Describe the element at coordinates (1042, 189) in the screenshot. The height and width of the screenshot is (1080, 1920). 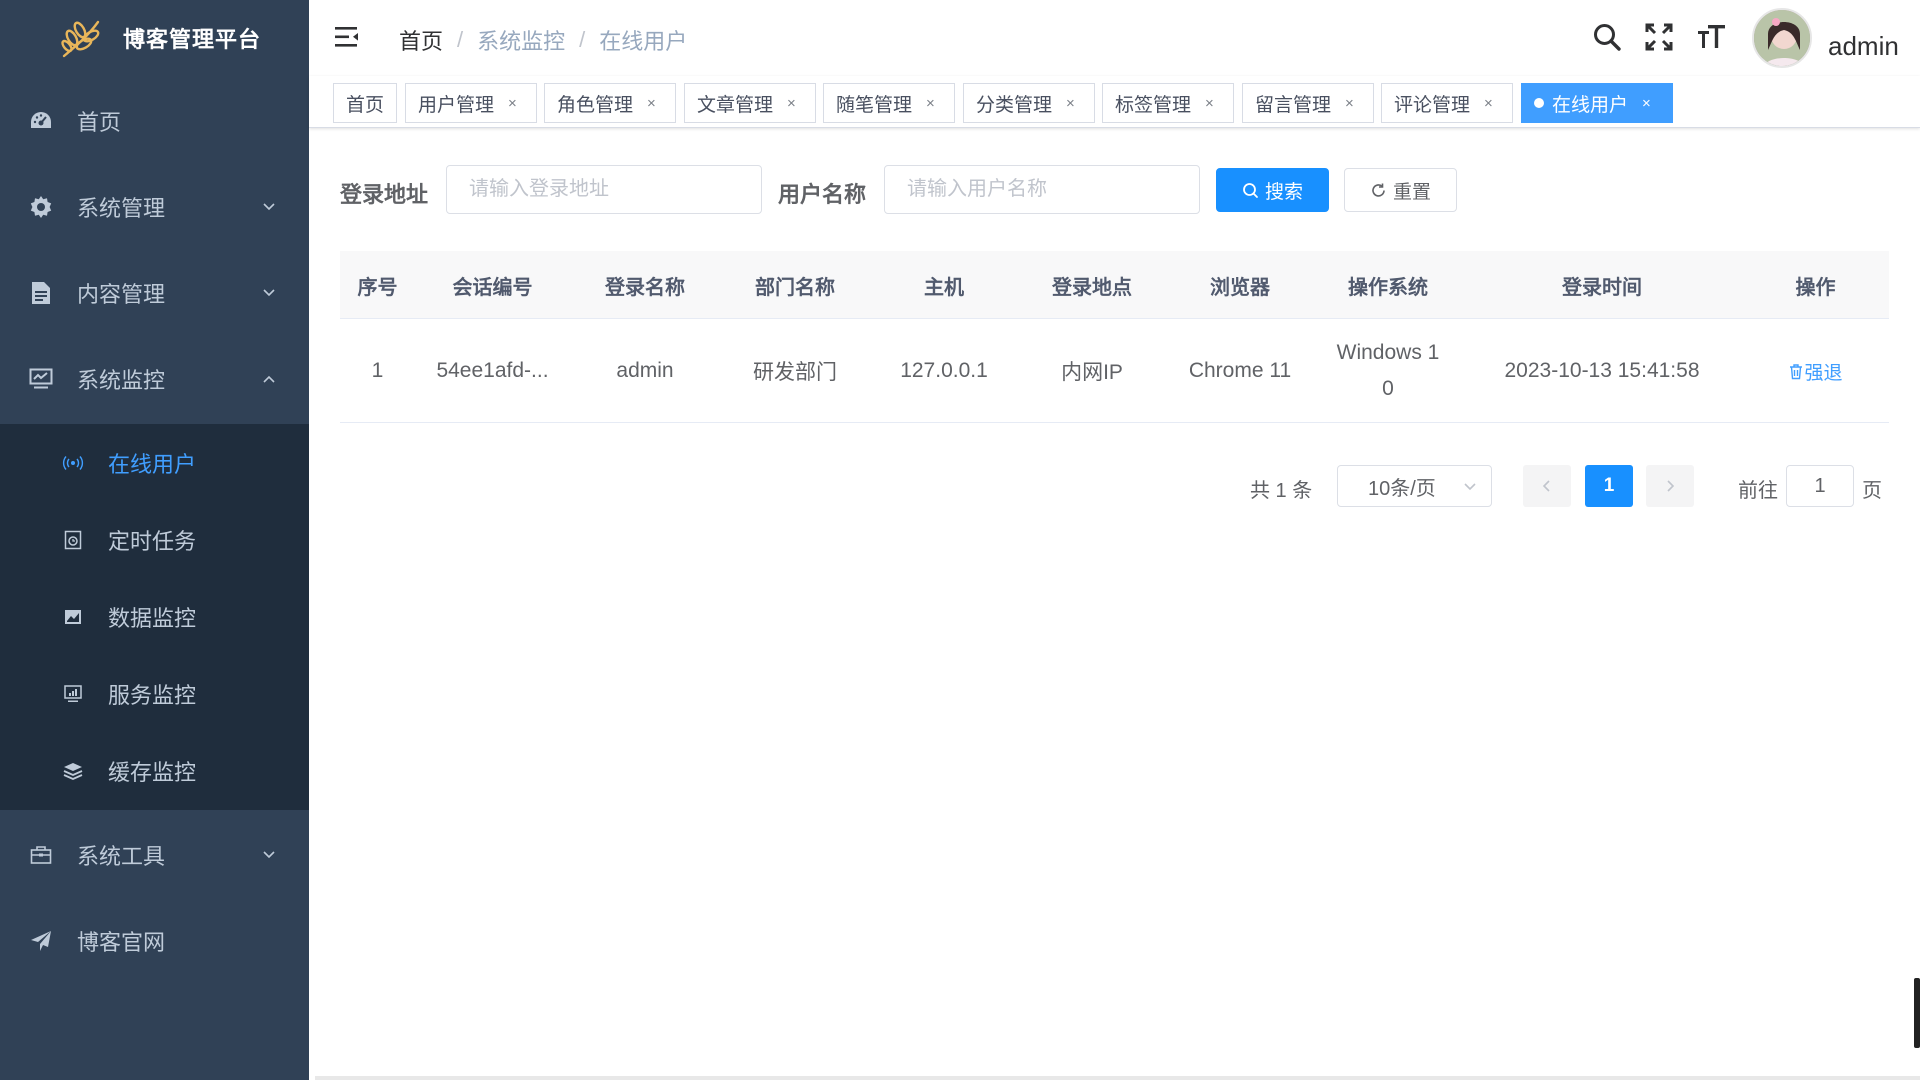
I see `username-input` at that location.